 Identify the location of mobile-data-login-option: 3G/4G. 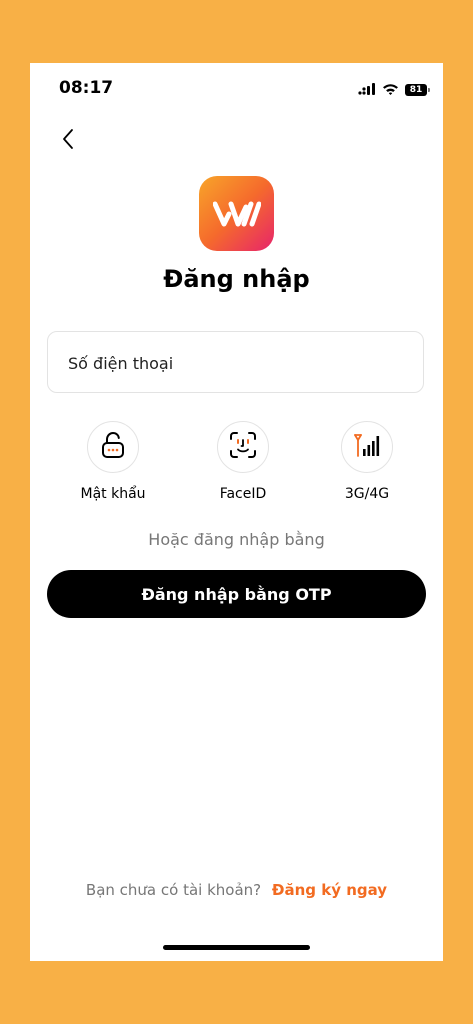
(367, 461).